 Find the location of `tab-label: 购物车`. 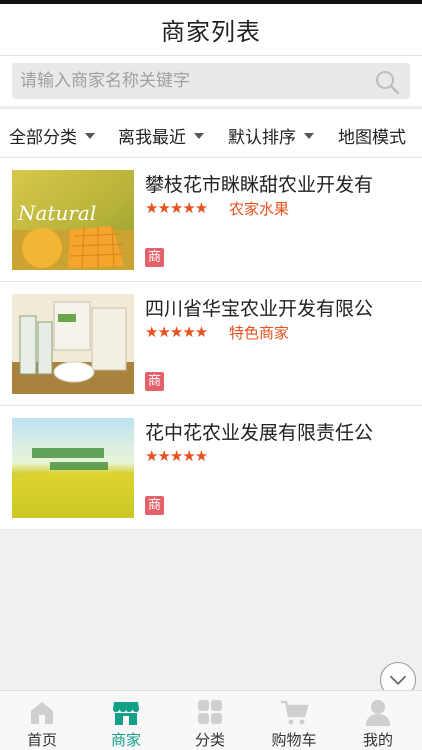

tab-label: 购物车 is located at coordinates (294, 740).